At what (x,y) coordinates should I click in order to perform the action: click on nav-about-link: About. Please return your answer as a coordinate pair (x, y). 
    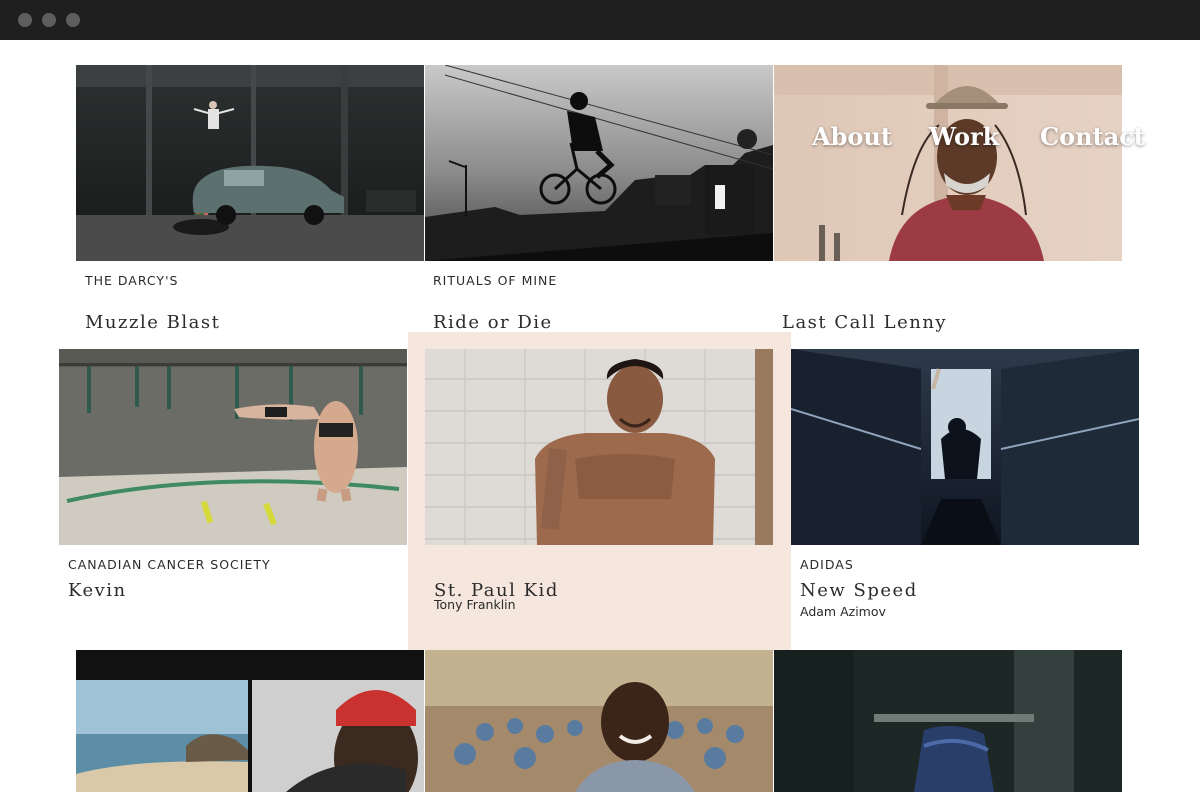
    Looking at the image, I should click on (852, 136).